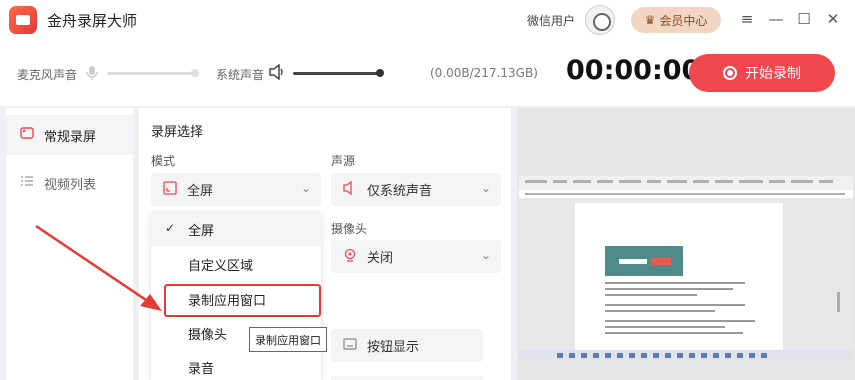 This screenshot has height=380, width=855. What do you see at coordinates (804, 19) in the screenshot?
I see `maximize-icon: ☐` at bounding box center [804, 19].